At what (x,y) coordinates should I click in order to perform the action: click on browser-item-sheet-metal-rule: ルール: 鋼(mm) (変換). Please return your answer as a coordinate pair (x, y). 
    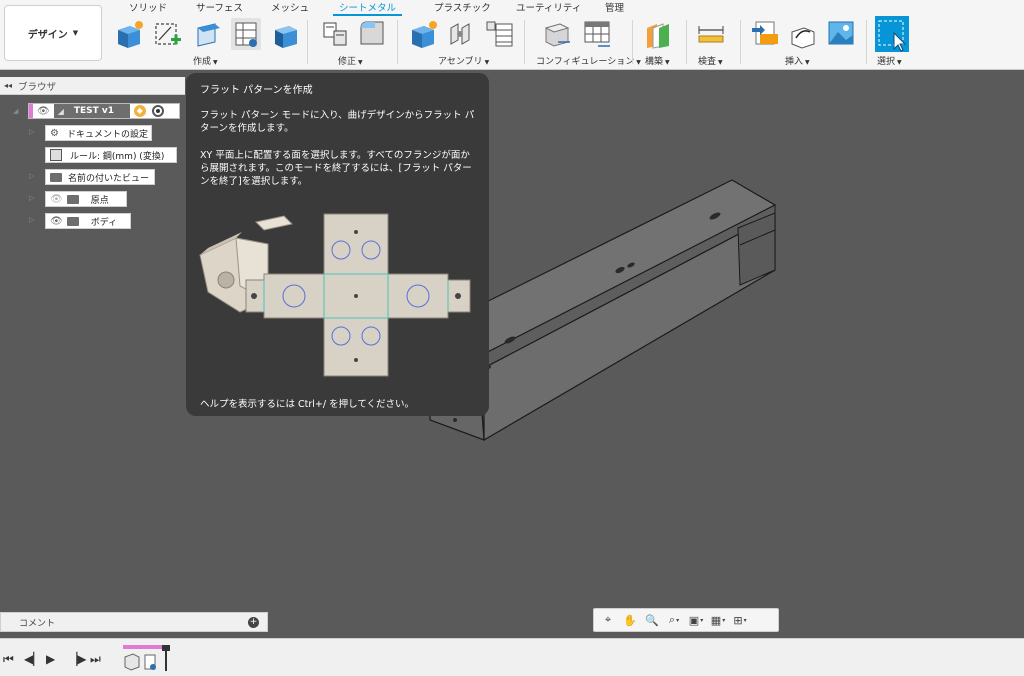
    Looking at the image, I should click on (111, 155).